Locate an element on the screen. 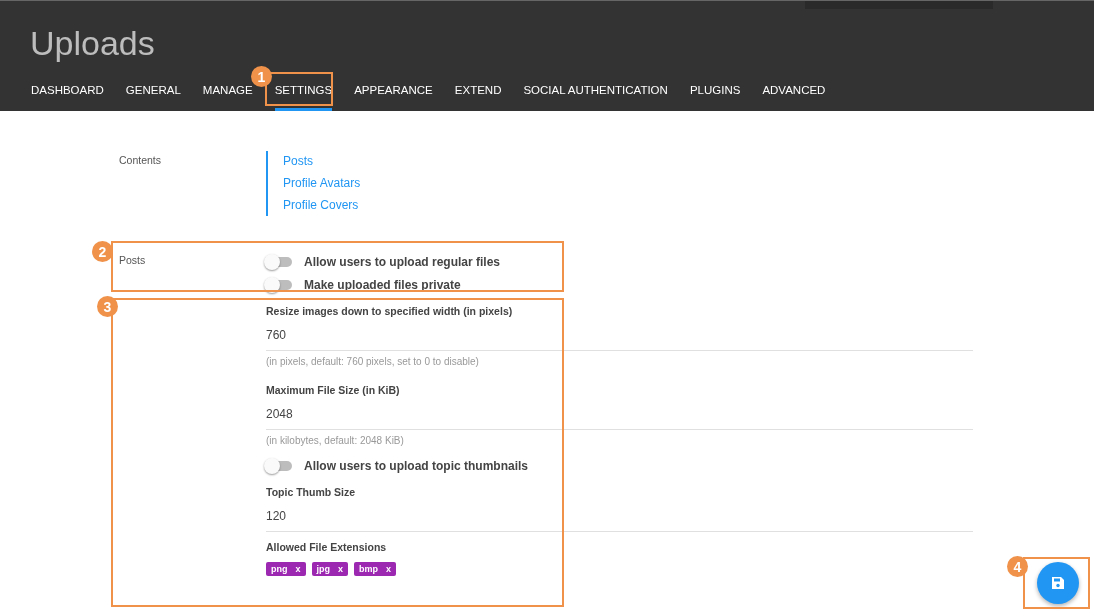  toggle-label: Make uploaded files private is located at coordinates (382, 284).